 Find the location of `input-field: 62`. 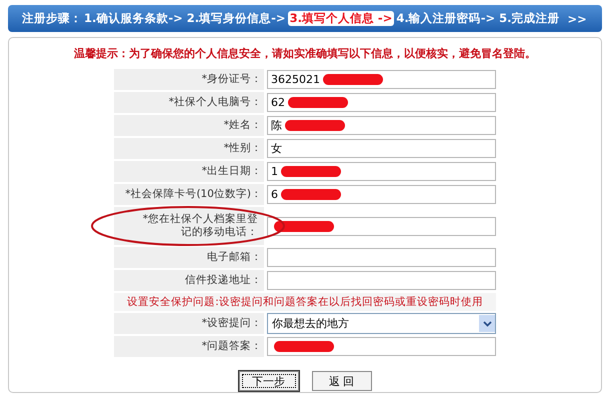

input-field: 62 is located at coordinates (381, 102).